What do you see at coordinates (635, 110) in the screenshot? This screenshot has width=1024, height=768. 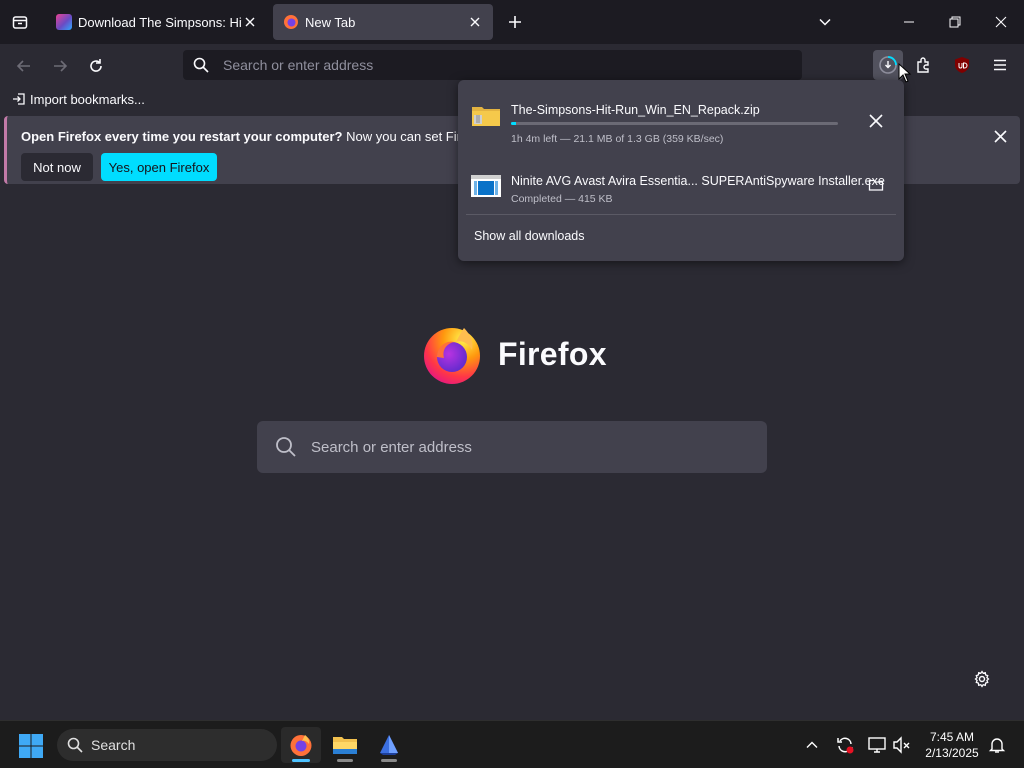 I see `download-filename: The-Simpsons-Hit-Run_Win_EN_Repack.zip` at bounding box center [635, 110].